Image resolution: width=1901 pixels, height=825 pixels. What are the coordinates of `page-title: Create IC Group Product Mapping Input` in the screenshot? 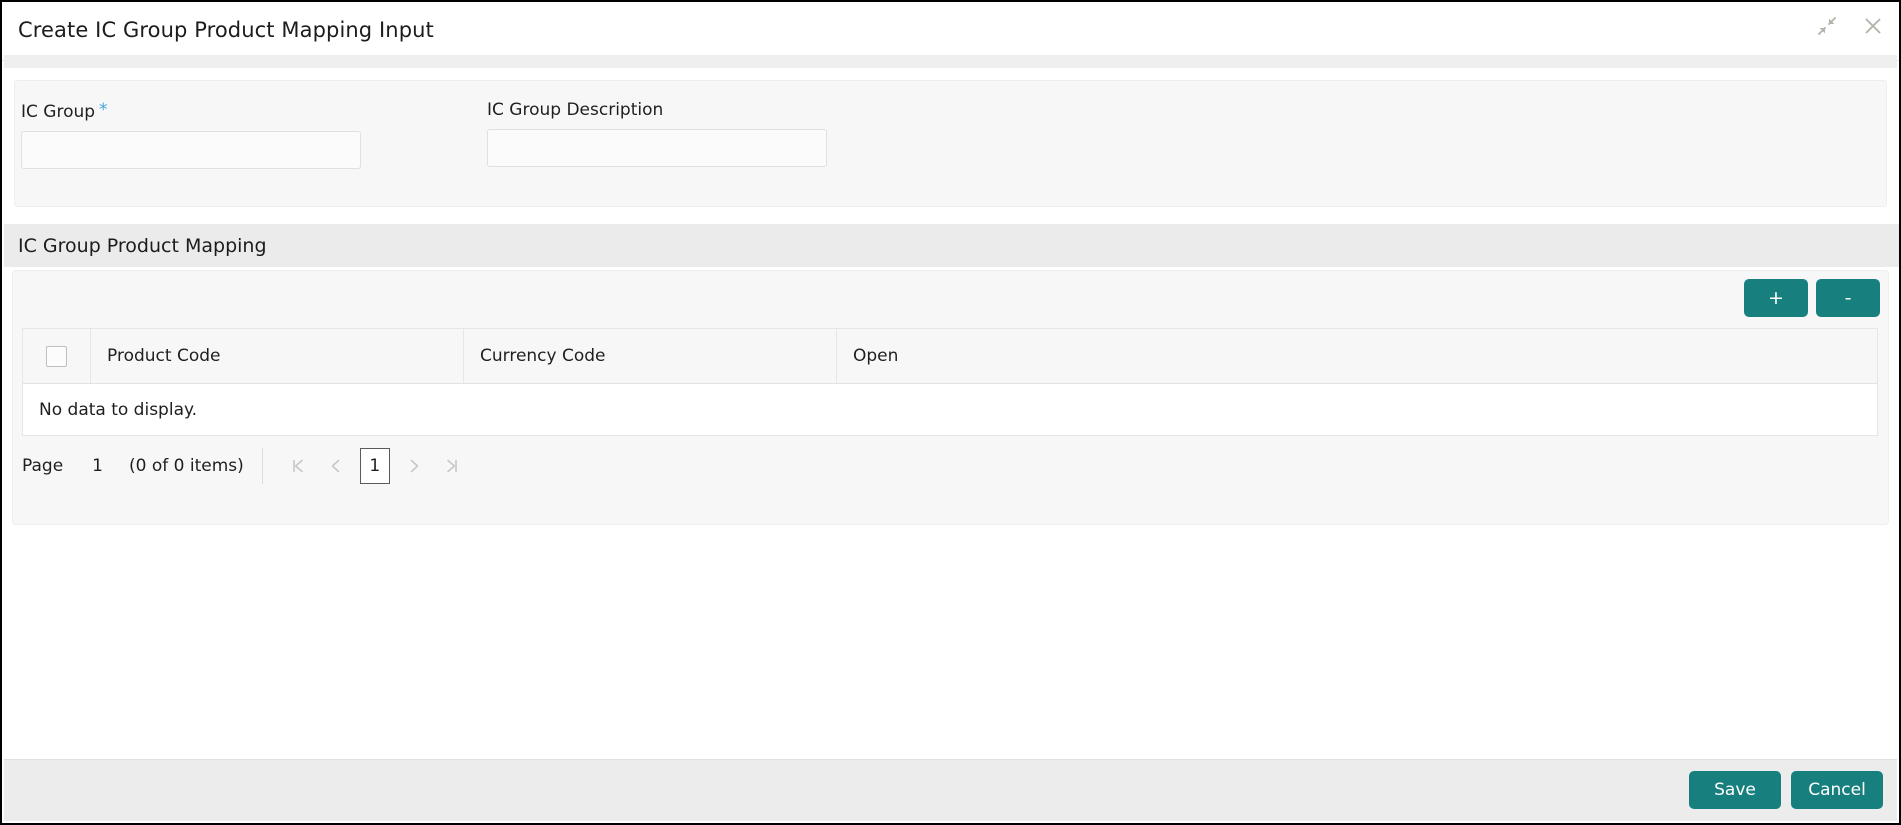 It's located at (226, 30).